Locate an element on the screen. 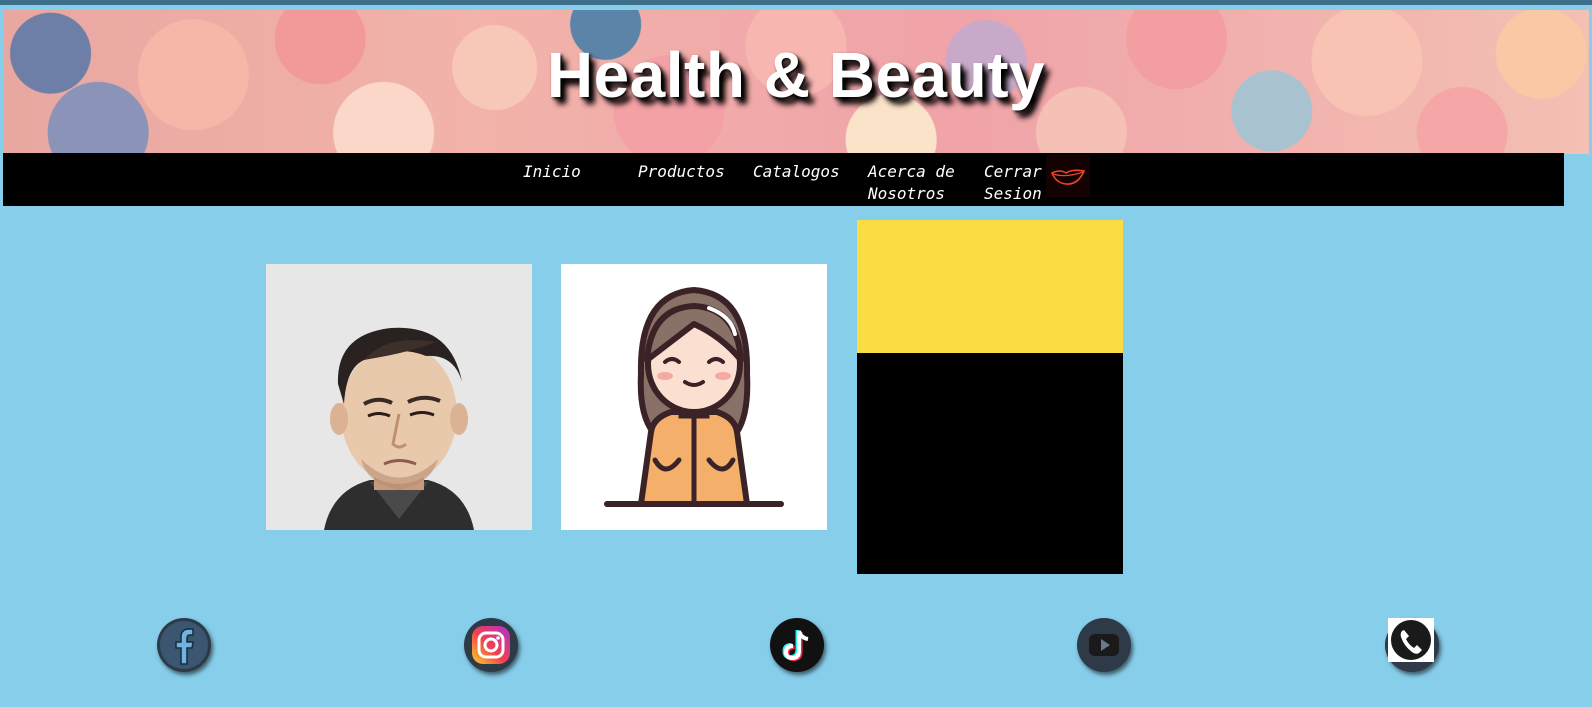 This screenshot has width=1592, height=707. nav-item-catalogos: Catalogos is located at coordinates (808, 172).